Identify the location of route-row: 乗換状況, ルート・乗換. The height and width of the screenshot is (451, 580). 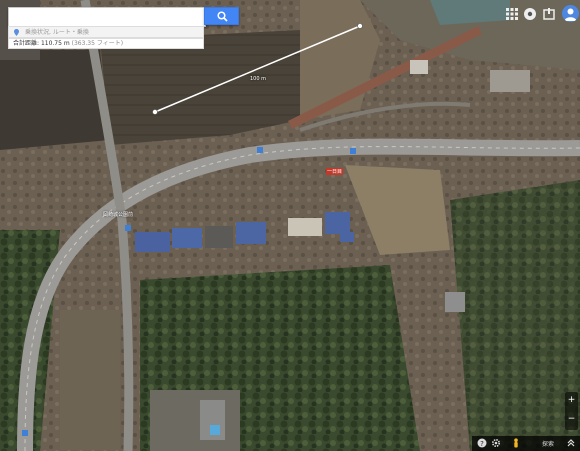
(106, 32).